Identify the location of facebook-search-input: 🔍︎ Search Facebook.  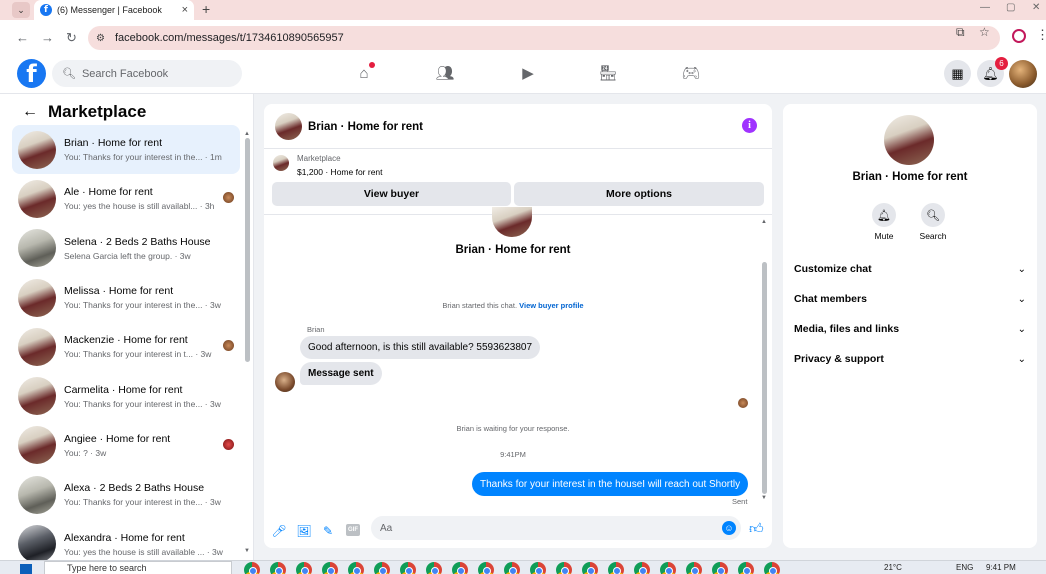
(147, 73).